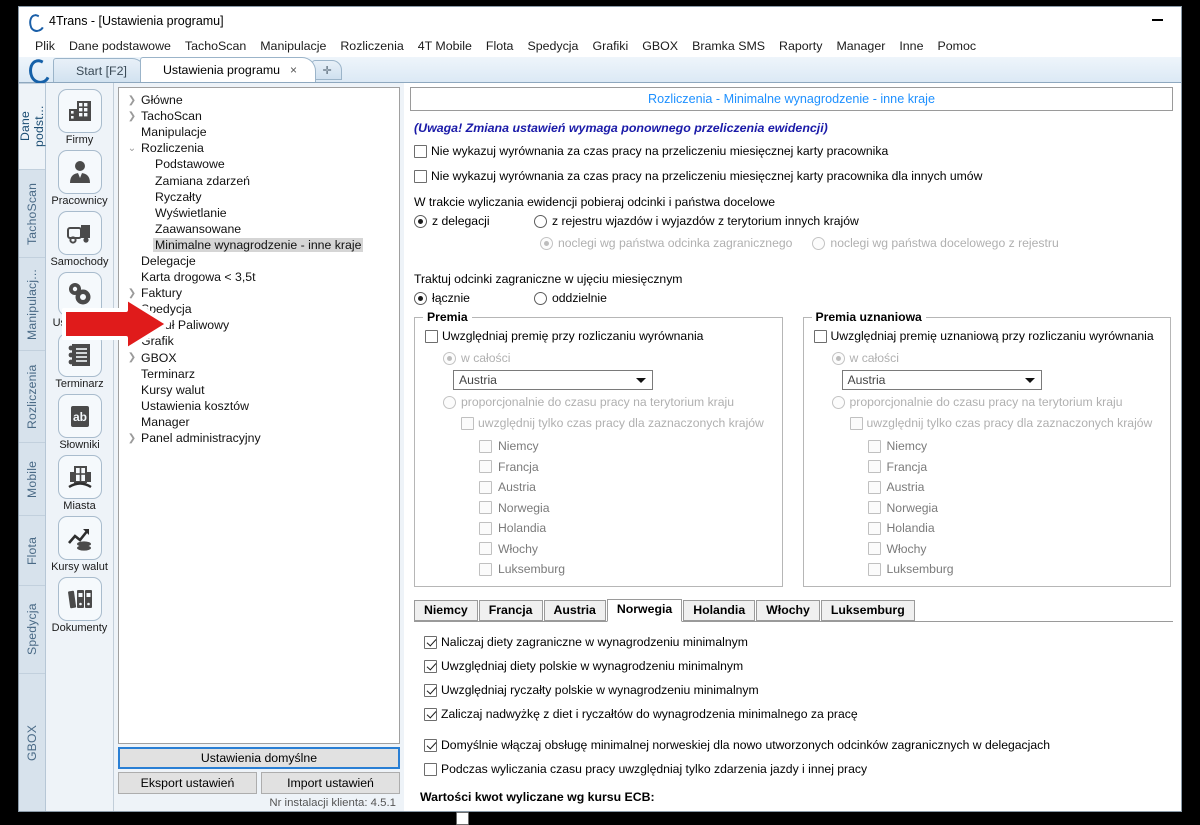 This screenshot has width=1200, height=825. Describe the element at coordinates (371, 46) in the screenshot. I see `menu-item-rozliczenia: Rozliczenia` at that location.